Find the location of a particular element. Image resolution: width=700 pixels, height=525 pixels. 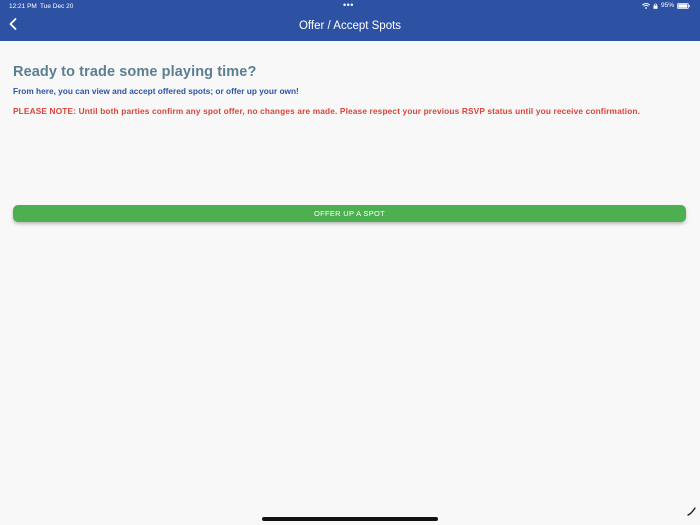

status-indicators: 95% is located at coordinates (666, 5).